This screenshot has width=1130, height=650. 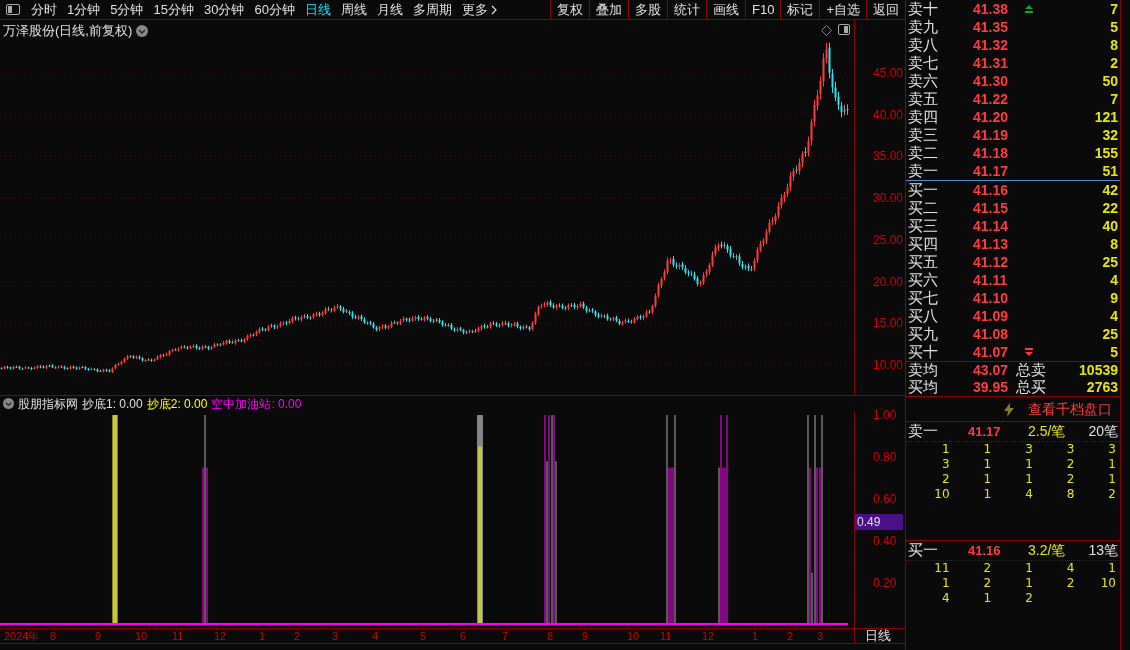 I want to click on order-price: 41.31, so click(x=991, y=63).